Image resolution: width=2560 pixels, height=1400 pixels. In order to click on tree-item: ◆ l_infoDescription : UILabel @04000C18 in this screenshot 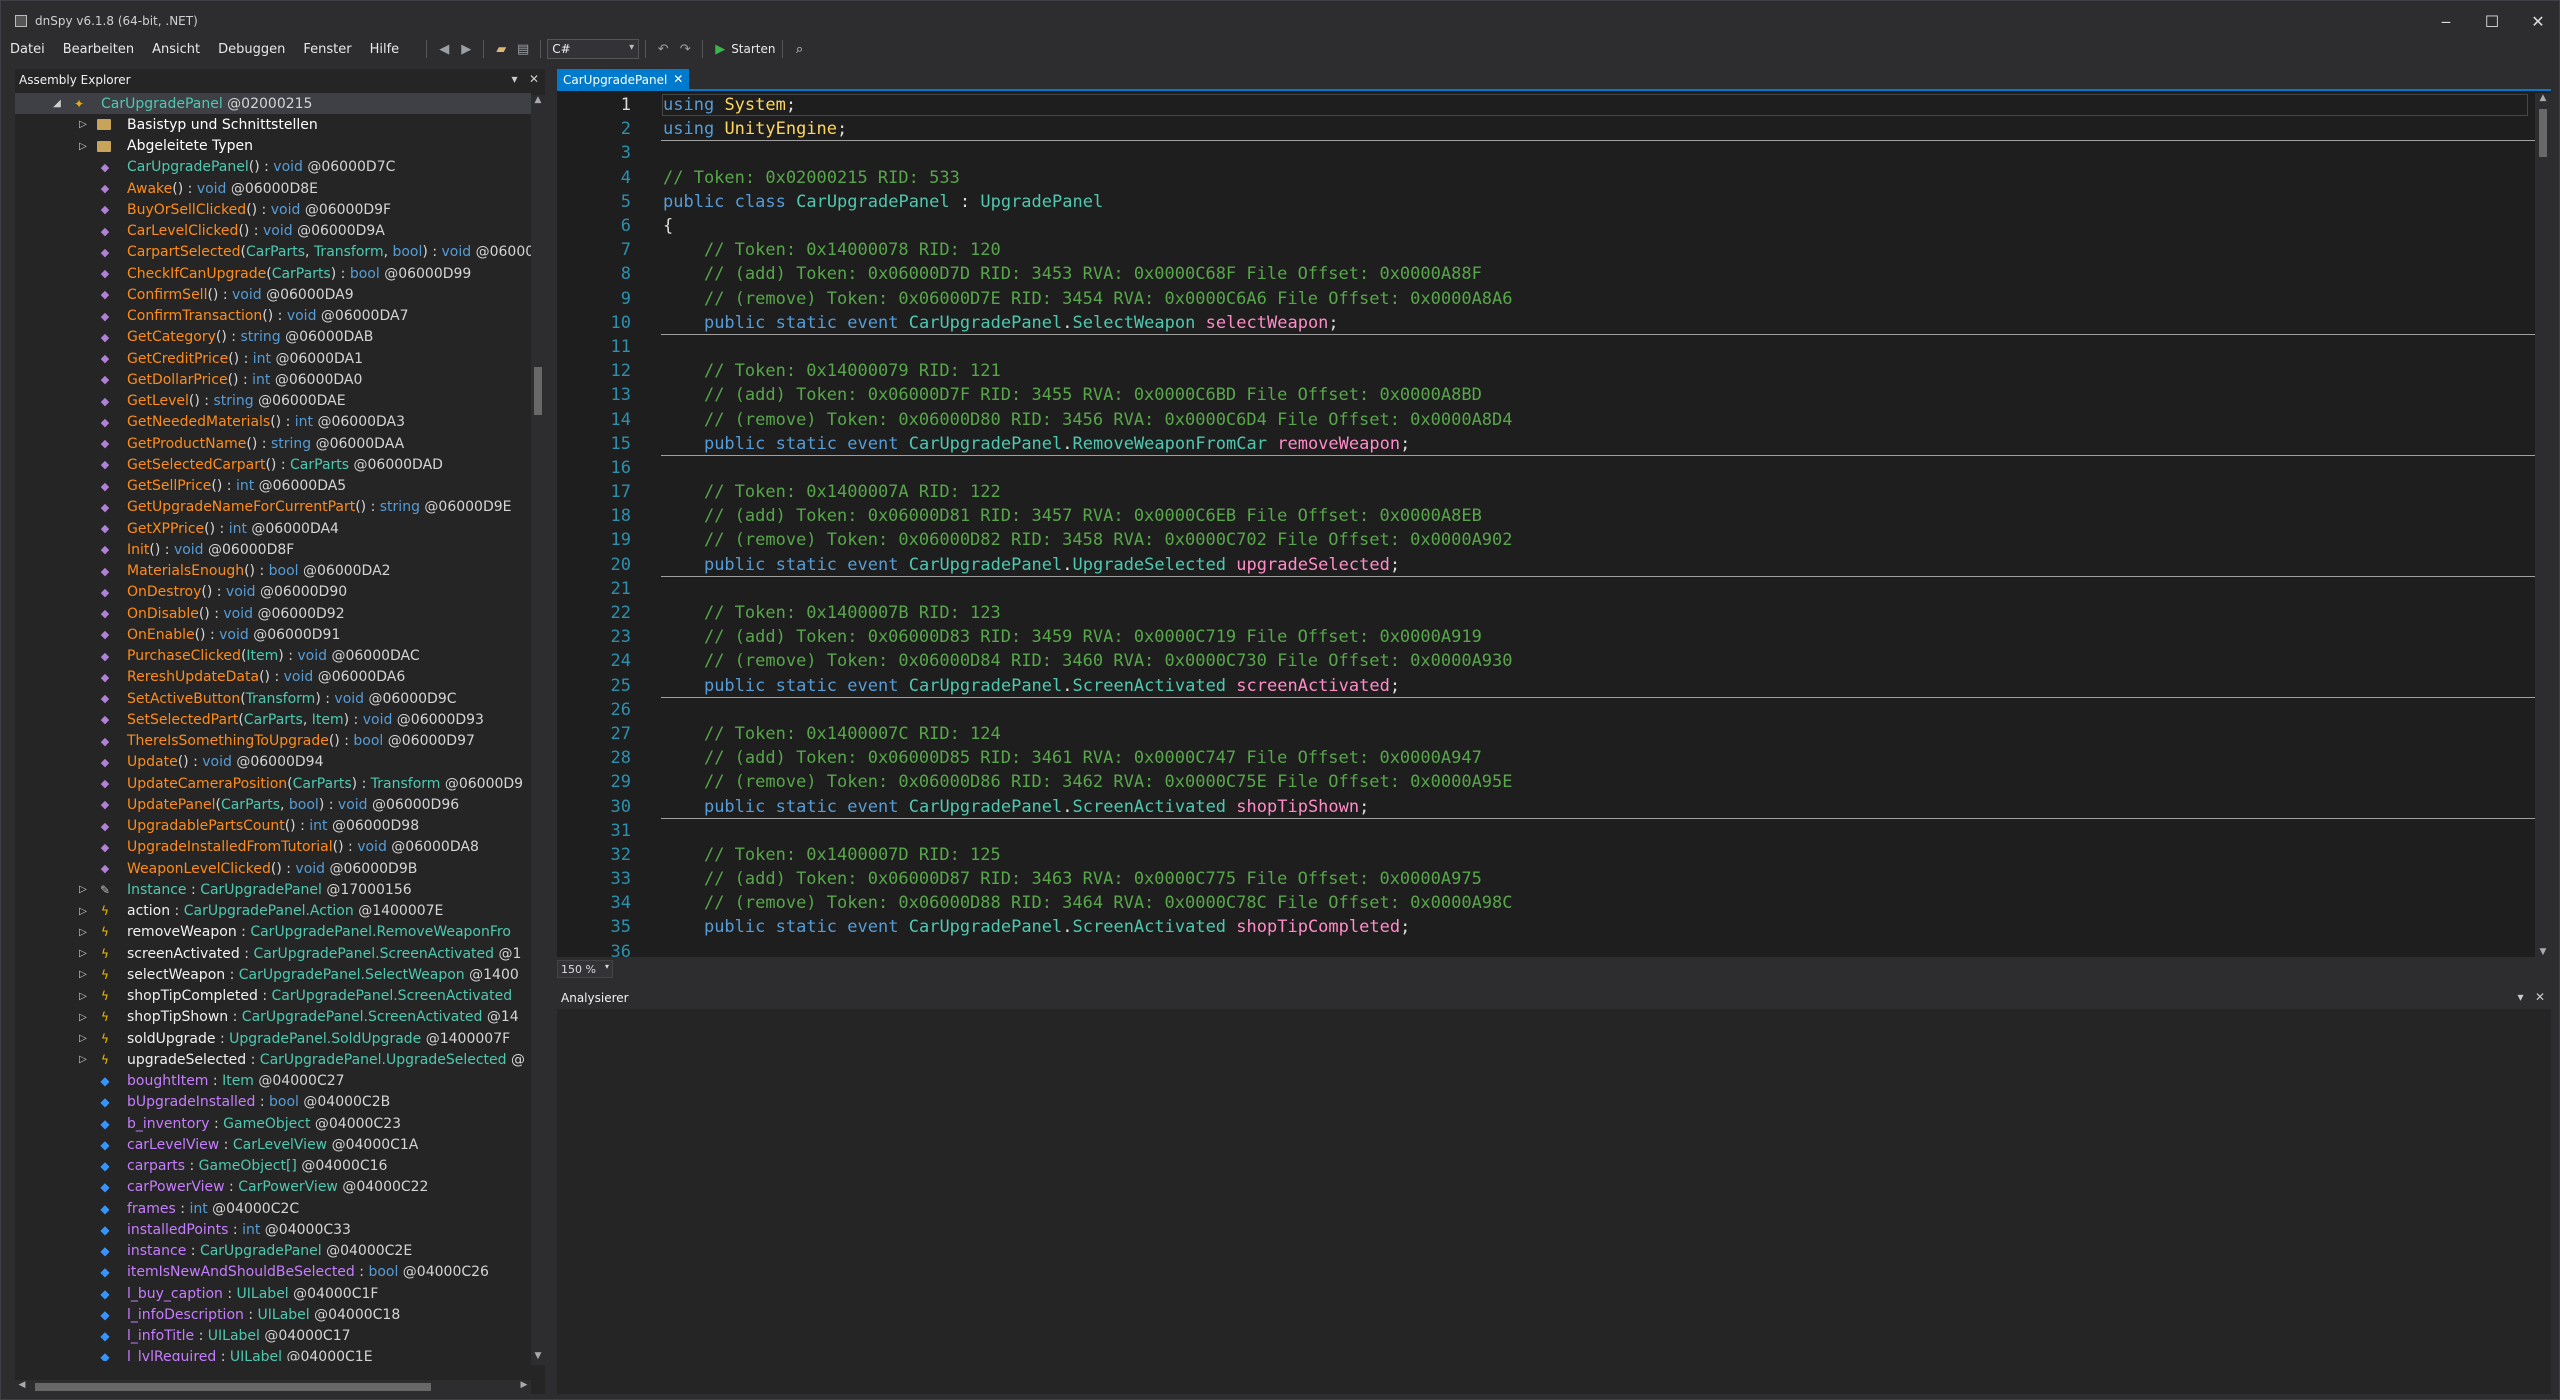, I will do `click(273, 1314)`.